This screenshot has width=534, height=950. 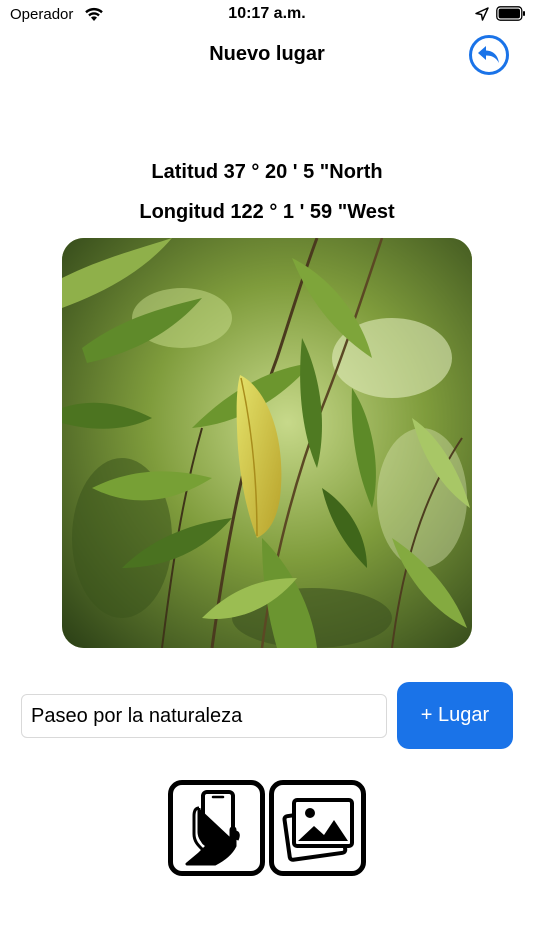 I want to click on battery-icon, so click(x=510, y=13).